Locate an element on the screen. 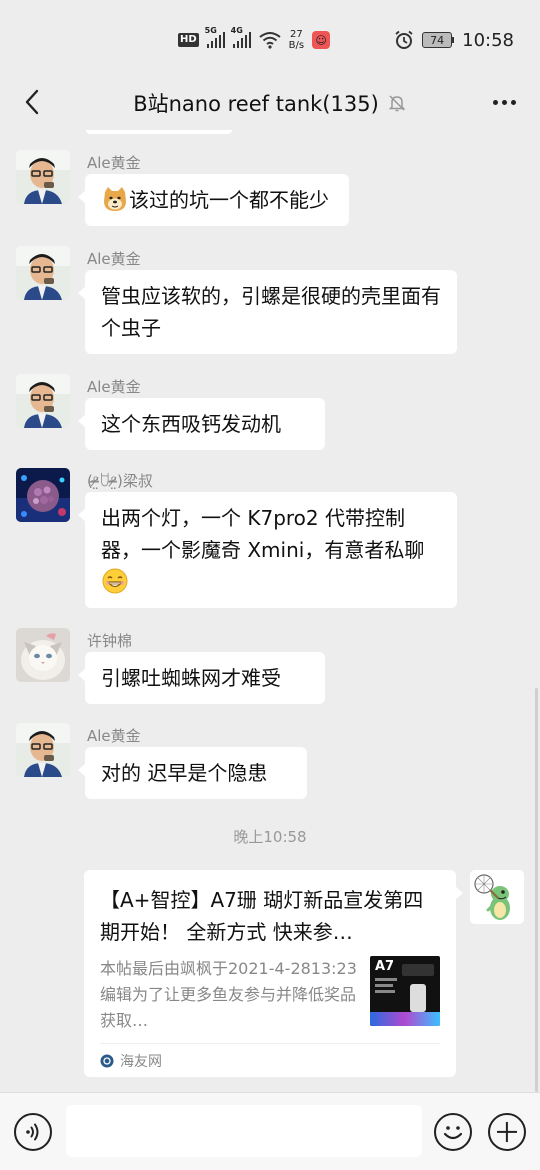 This screenshot has height=1170, width=540. back-button is located at coordinates (32, 102).